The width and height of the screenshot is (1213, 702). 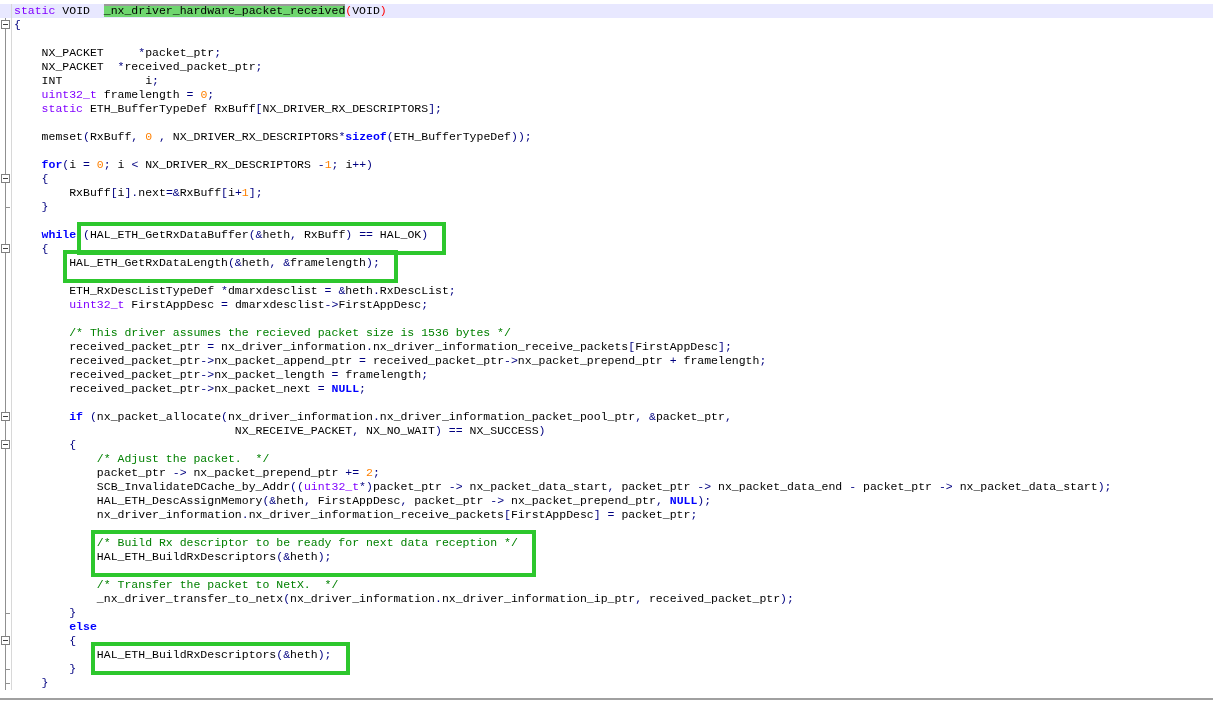 What do you see at coordinates (217, 389) in the screenshot?
I see `code-line: received_packet_ptr->nx_packet_next = NULL;` at bounding box center [217, 389].